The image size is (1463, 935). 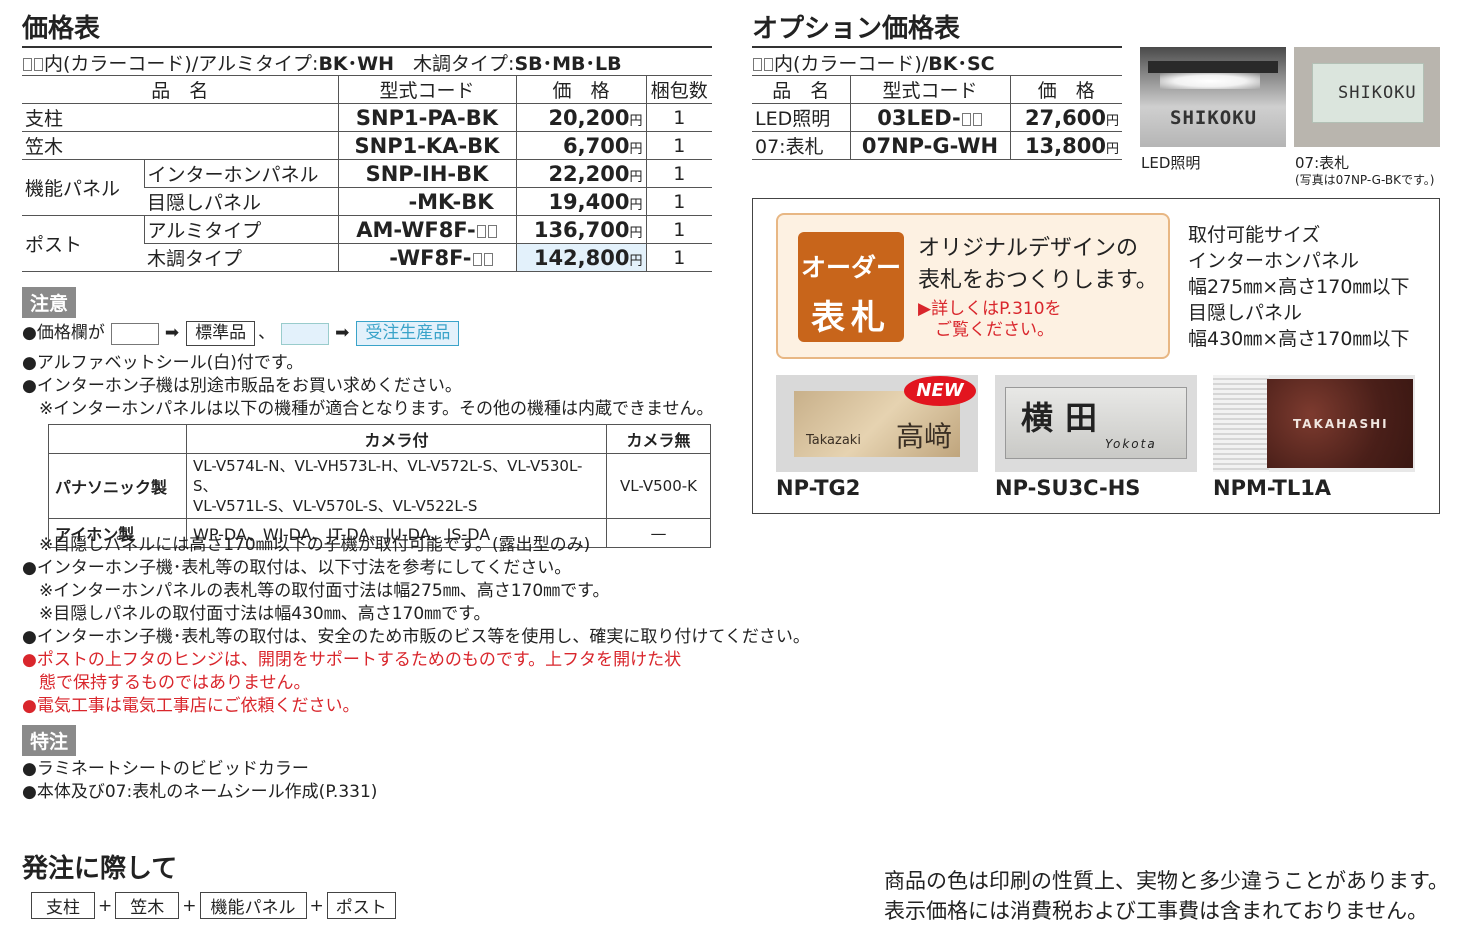 What do you see at coordinates (49, 302) in the screenshot?
I see `caution-label: 注意` at bounding box center [49, 302].